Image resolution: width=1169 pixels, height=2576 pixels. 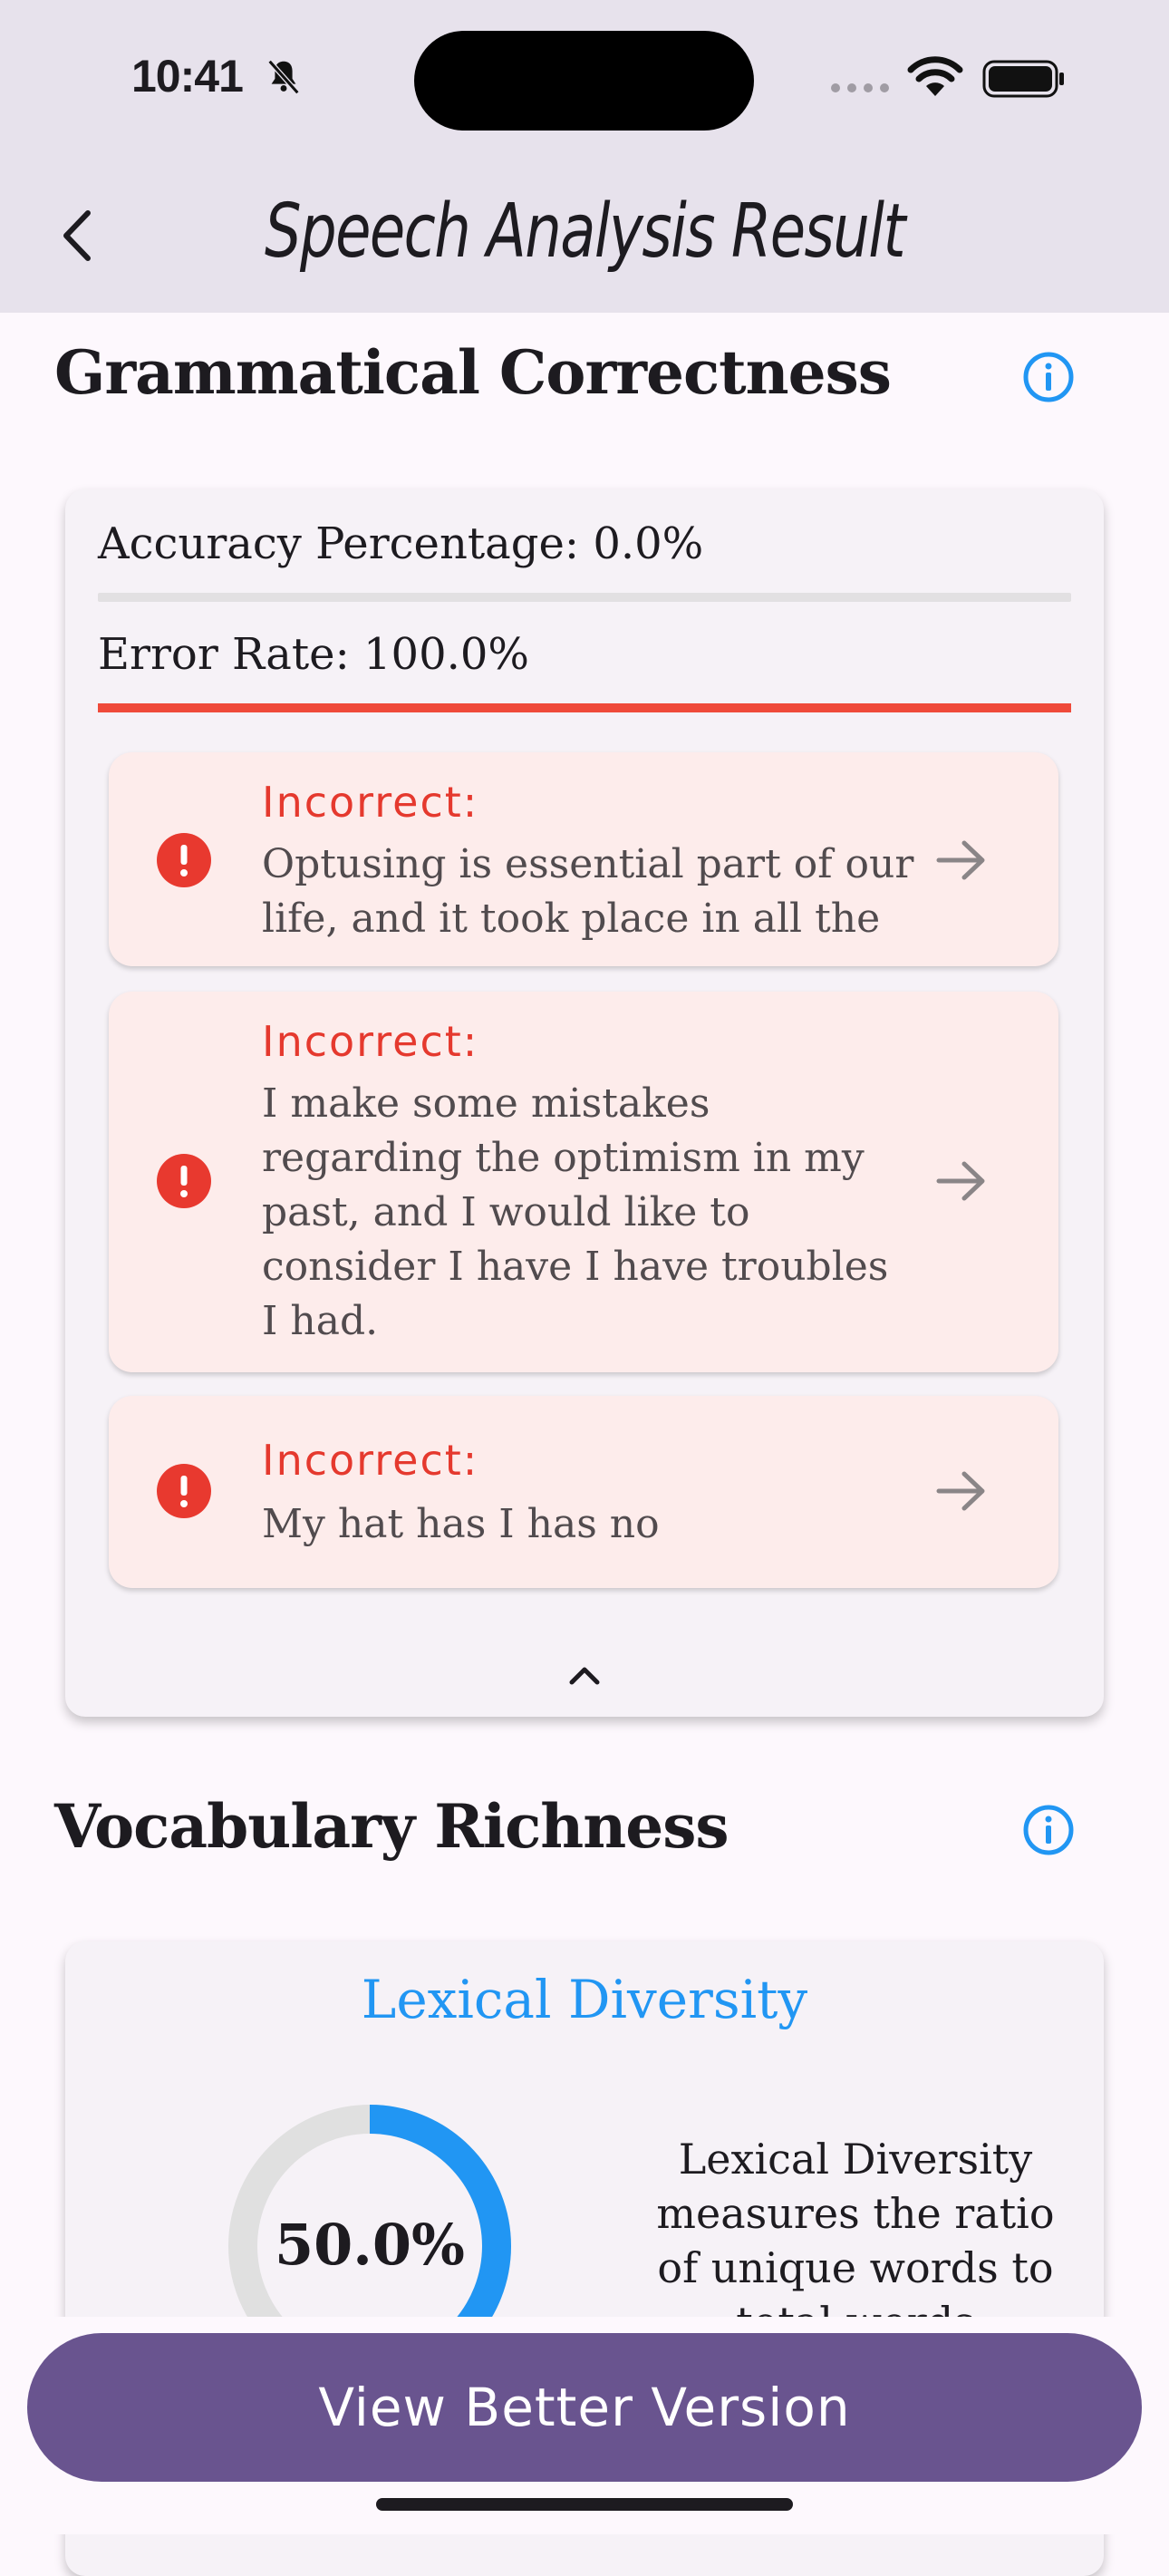 What do you see at coordinates (584, 2504) in the screenshot?
I see `home-indicator` at bounding box center [584, 2504].